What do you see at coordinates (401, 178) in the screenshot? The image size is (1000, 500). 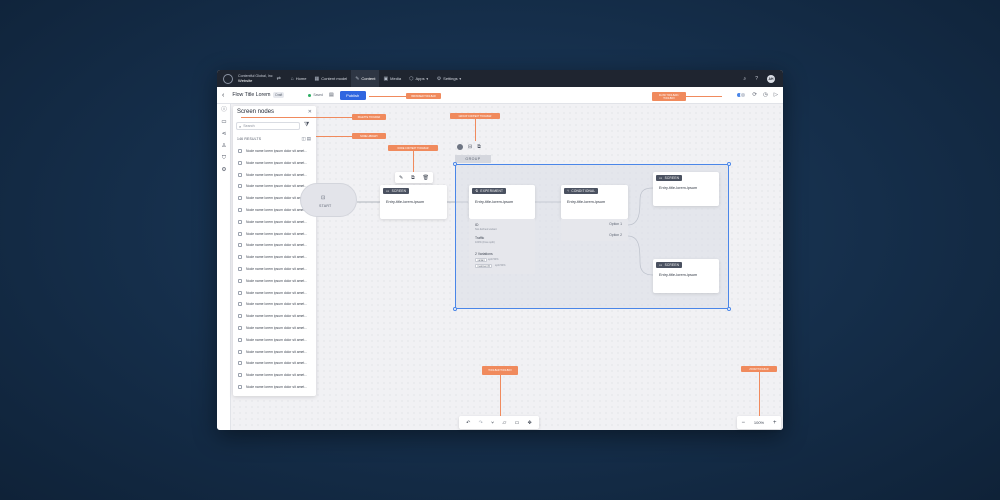 I see `edit-icon: ✎` at bounding box center [401, 178].